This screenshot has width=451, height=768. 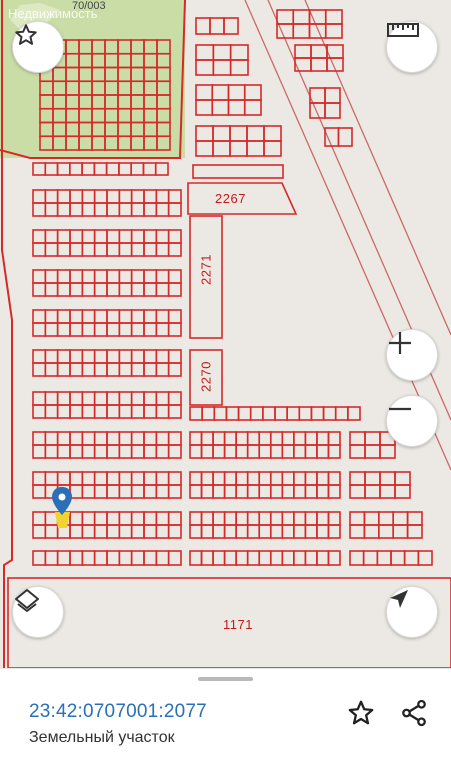 I want to click on parcel-info-sheet: 23:42:0707001:2077 Земельный участок, so click(x=225, y=718).